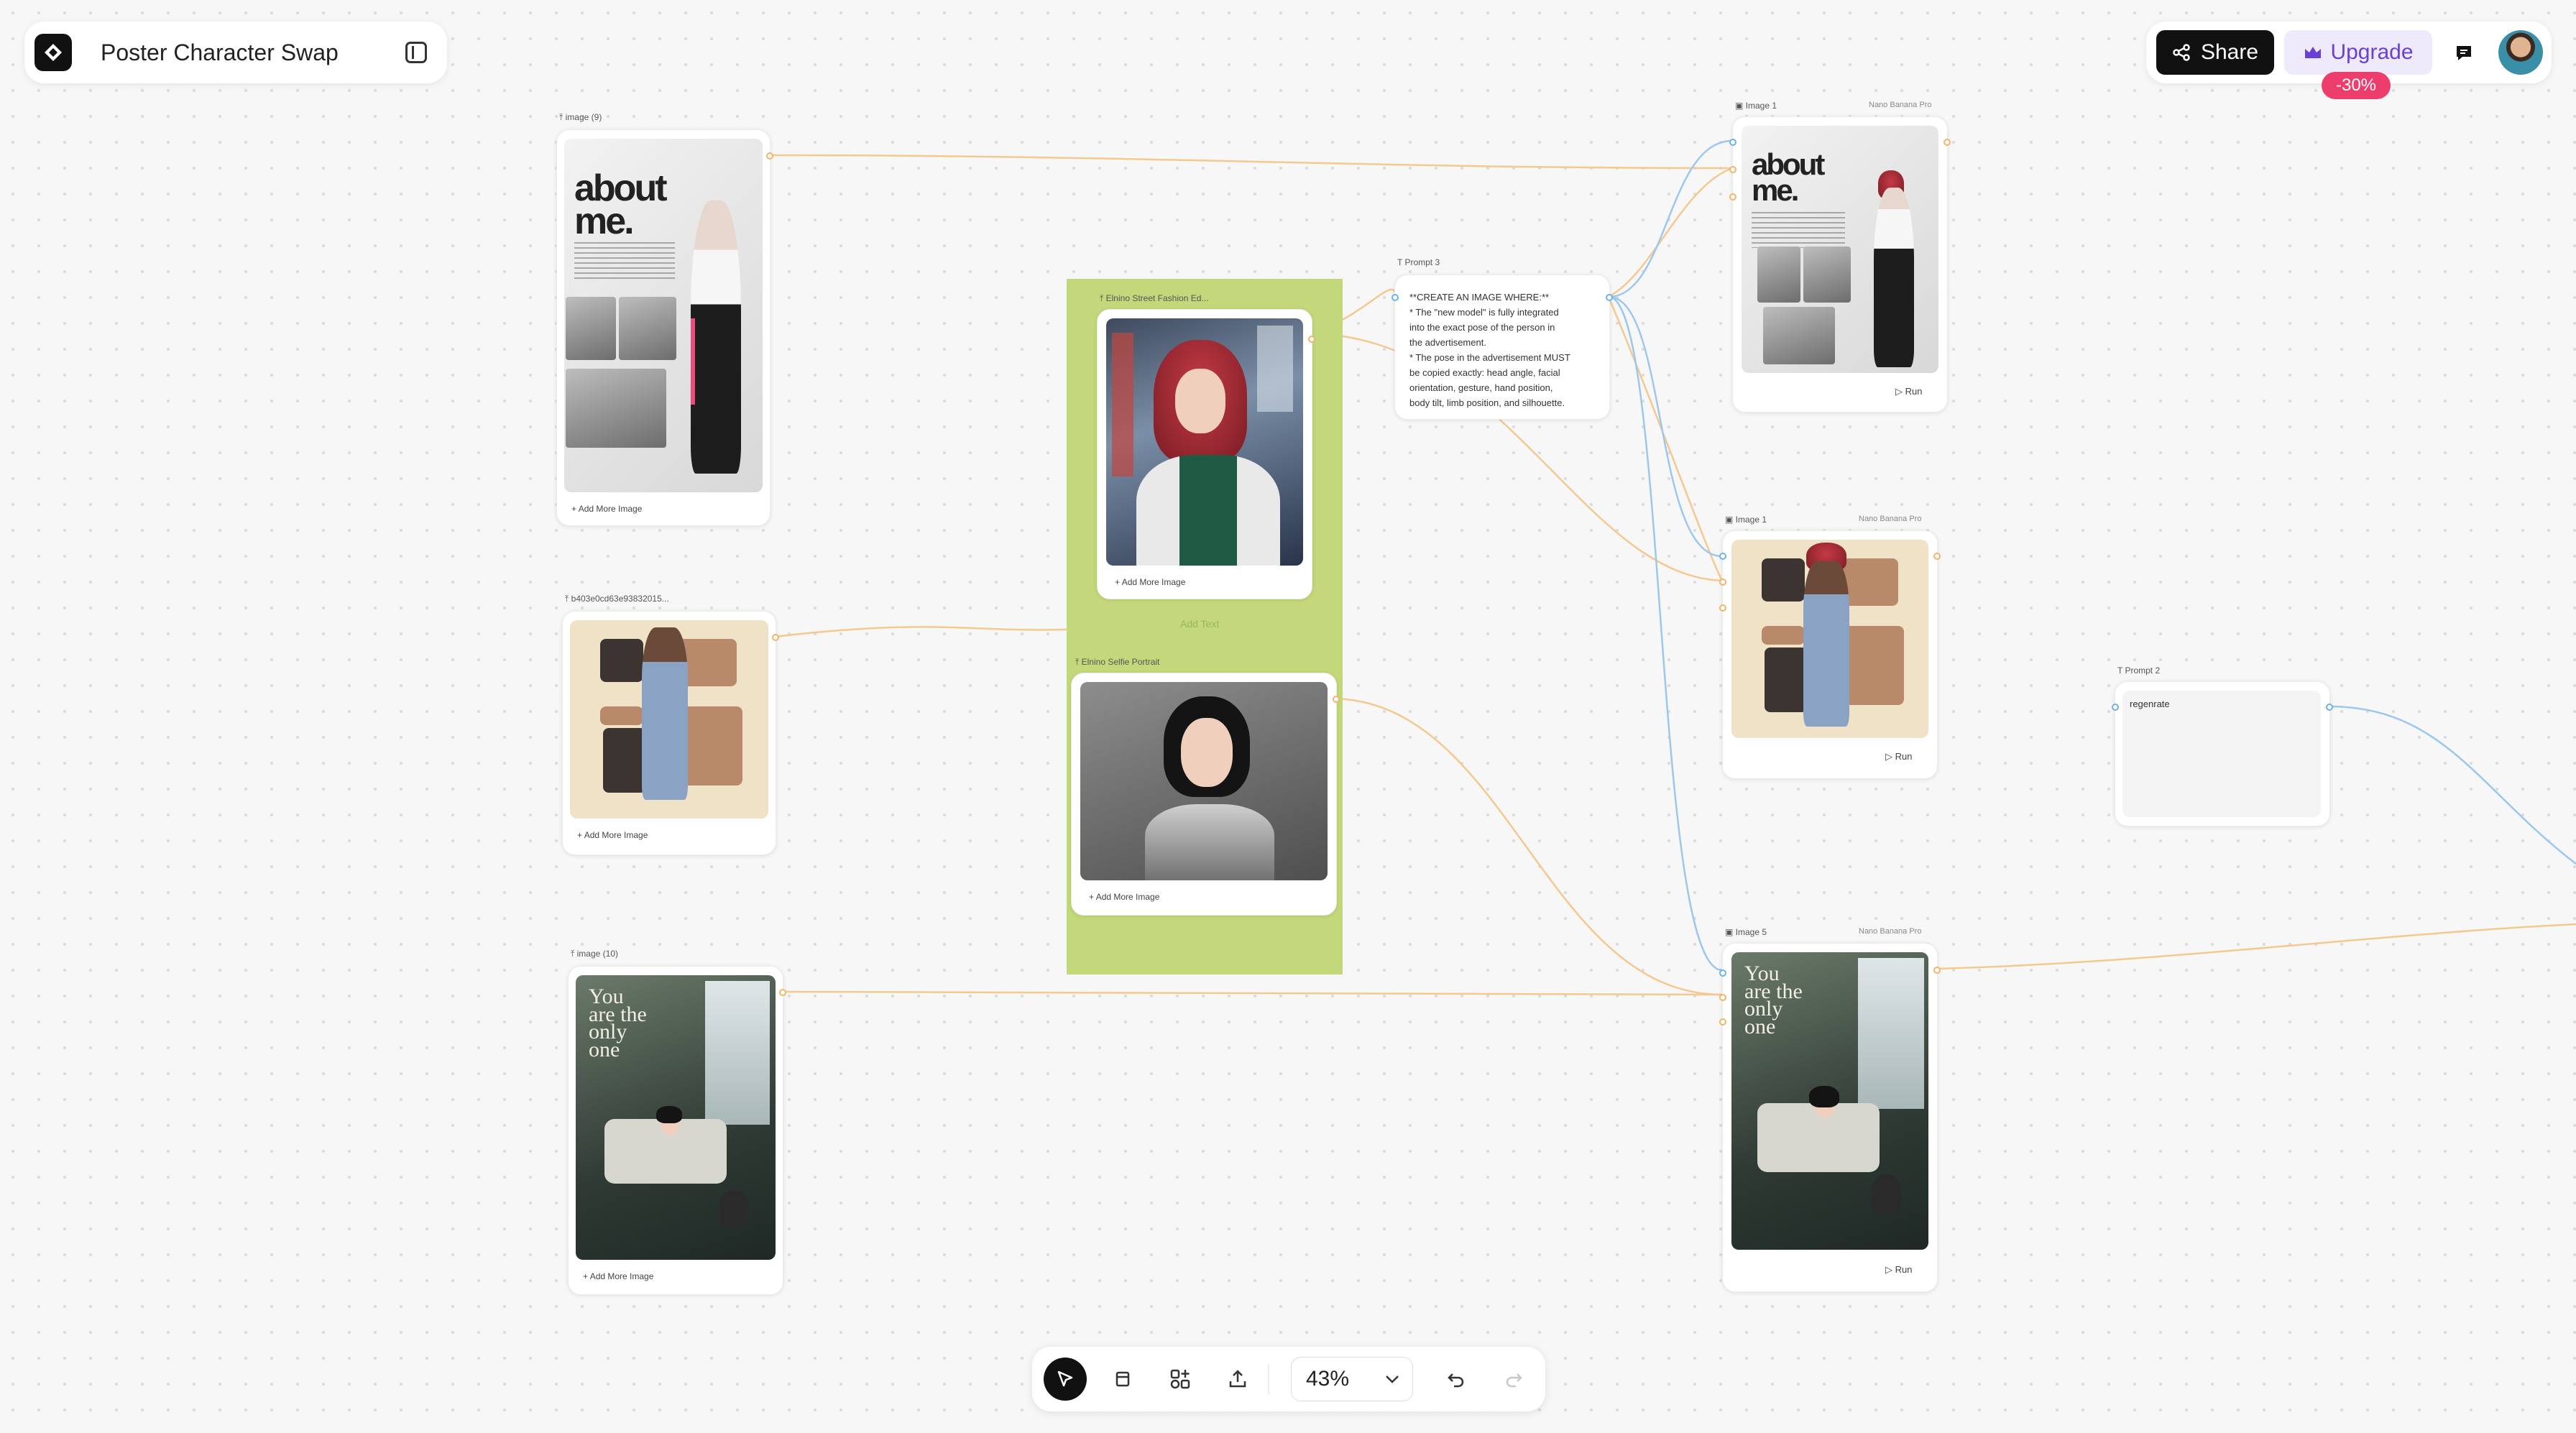 The image size is (2576, 1433). Describe the element at coordinates (2313, 52) in the screenshot. I see `crown-icon` at that location.